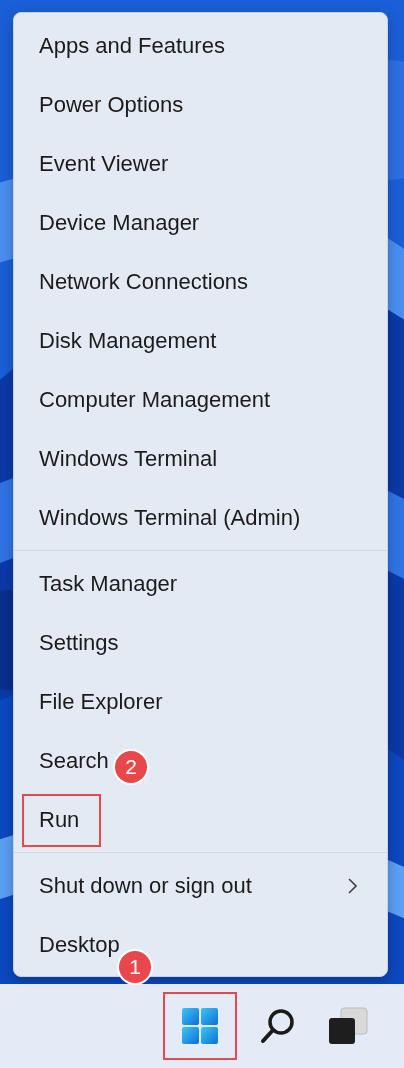 The height and width of the screenshot is (1068, 404). What do you see at coordinates (119, 222) in the screenshot?
I see `menu-item: Device Manager` at bounding box center [119, 222].